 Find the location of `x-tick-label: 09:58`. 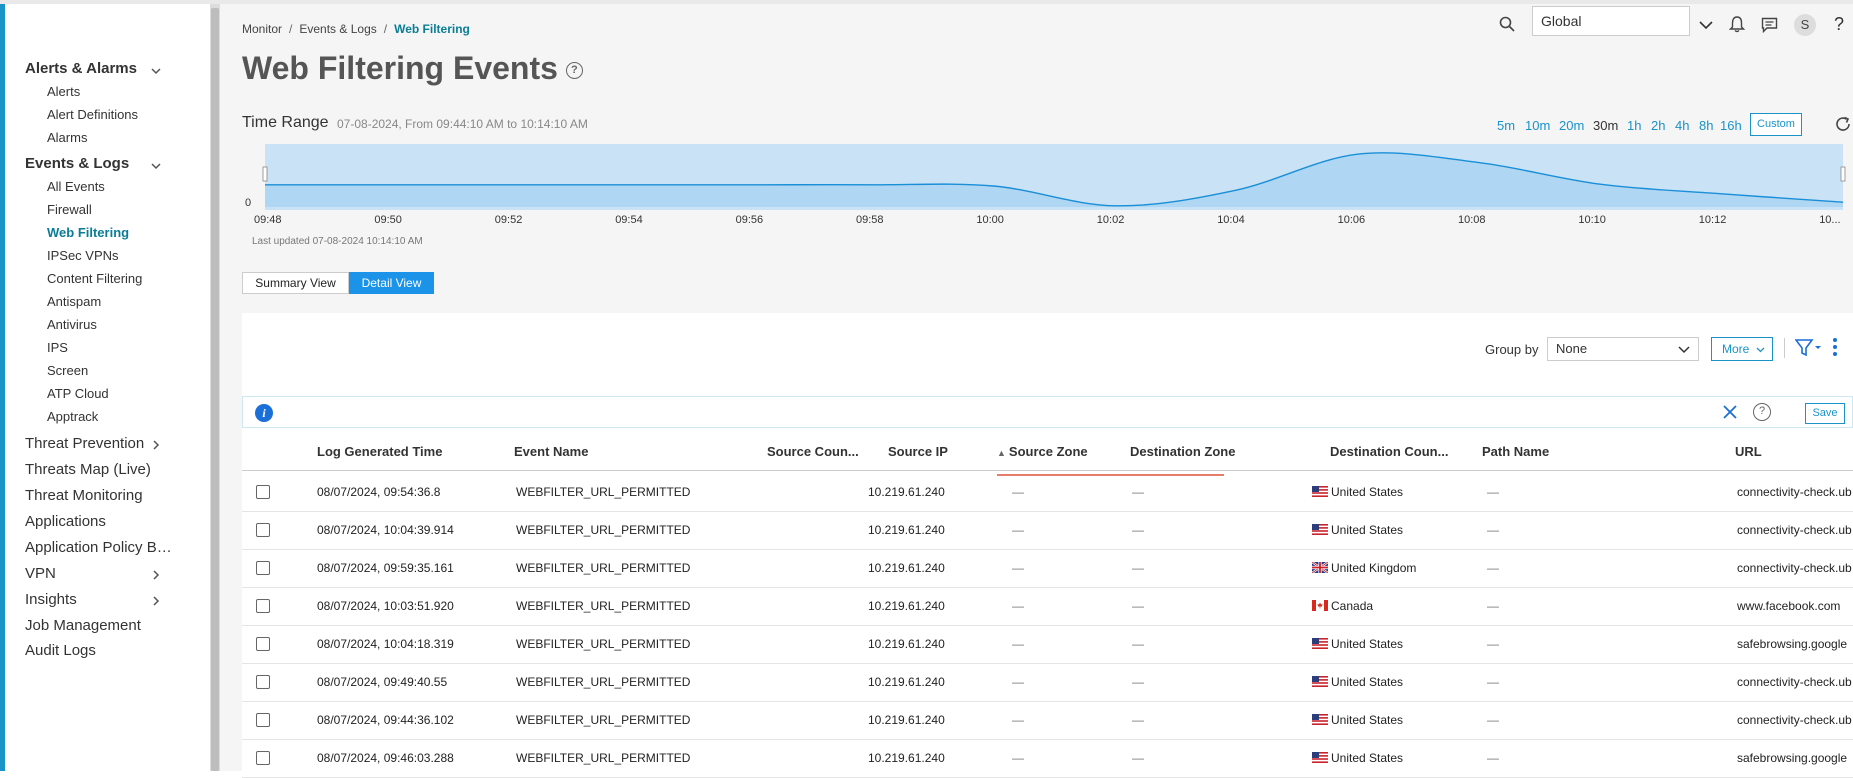

x-tick-label: 09:58 is located at coordinates (870, 220).